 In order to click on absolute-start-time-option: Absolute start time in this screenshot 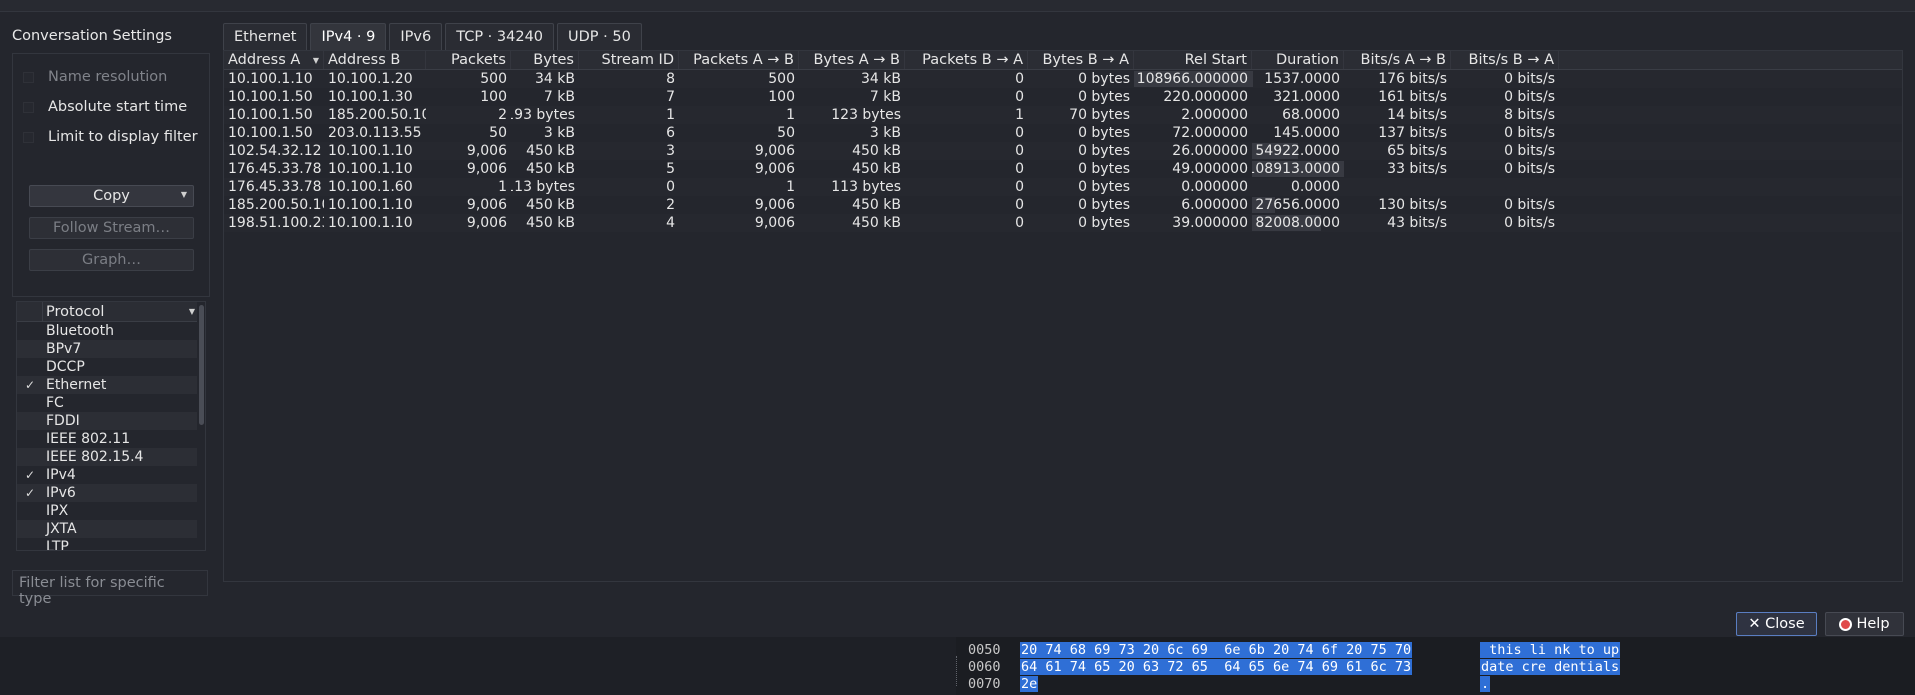, I will do `click(111, 107)`.